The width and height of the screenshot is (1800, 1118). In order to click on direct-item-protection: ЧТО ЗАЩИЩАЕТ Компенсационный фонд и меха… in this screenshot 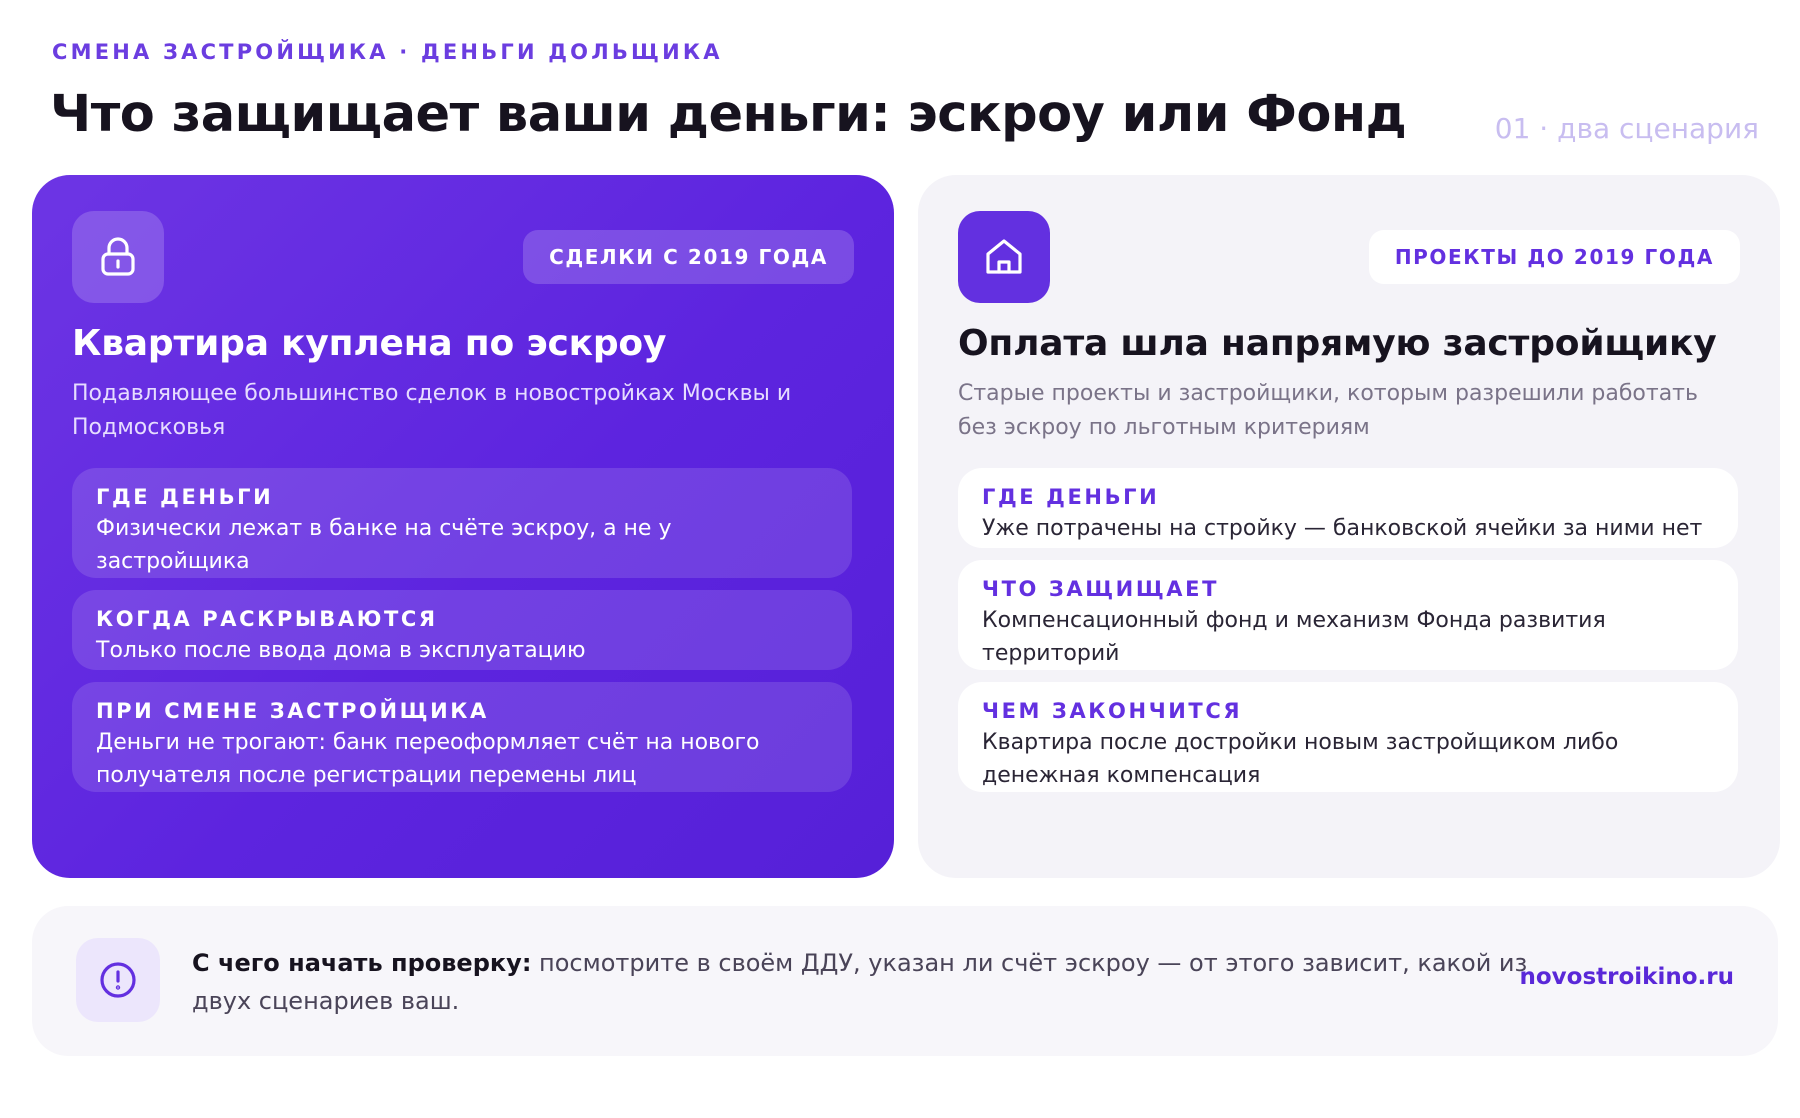, I will do `click(1348, 615)`.